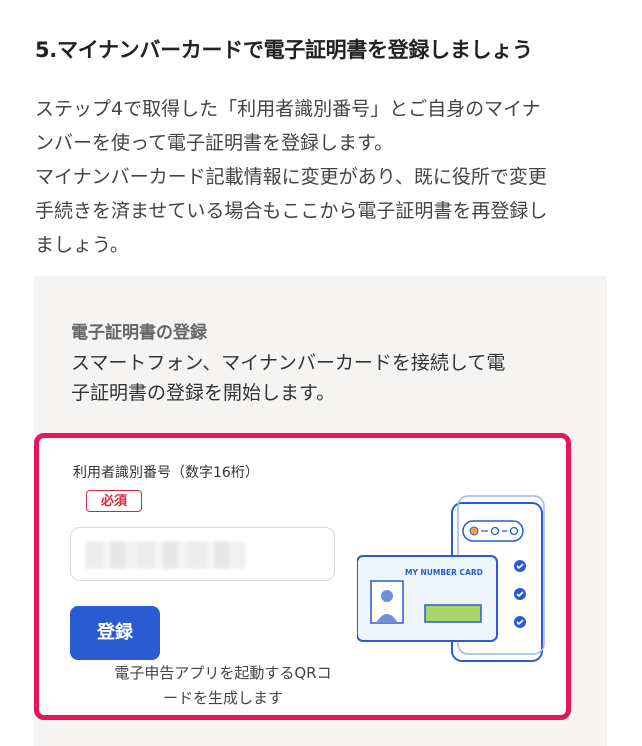 This screenshot has width=642, height=746. What do you see at coordinates (444, 572) in the screenshot?
I see `card-text: MY NUMBER CARD` at bounding box center [444, 572].